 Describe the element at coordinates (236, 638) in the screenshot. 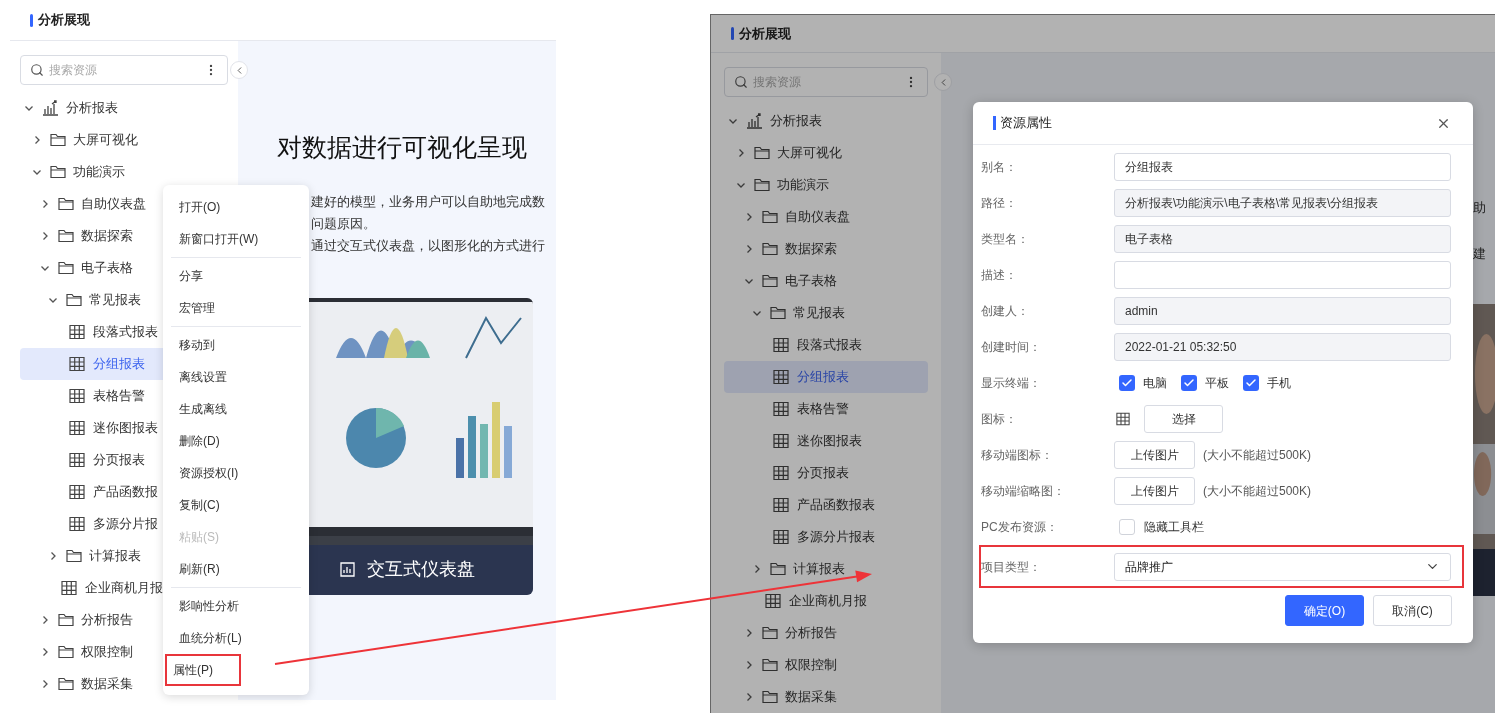

I see `menu-item: 血统分析(L)` at that location.